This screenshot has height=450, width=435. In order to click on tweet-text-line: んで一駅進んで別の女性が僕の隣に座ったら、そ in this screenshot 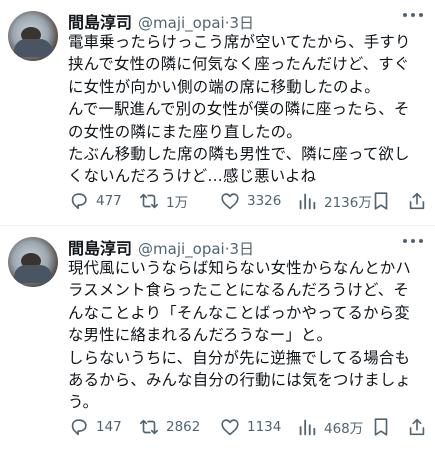, I will do `click(239, 109)`.